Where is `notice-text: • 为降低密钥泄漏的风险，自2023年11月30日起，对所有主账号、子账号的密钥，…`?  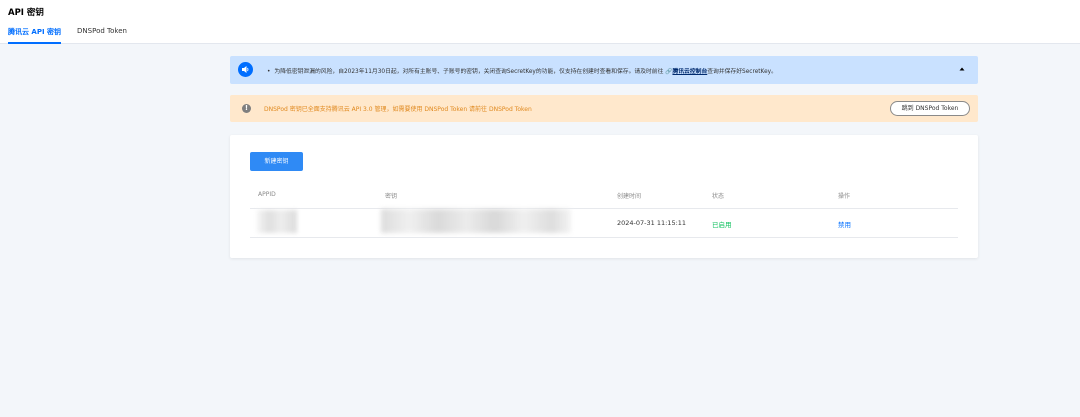 notice-text: • 为降低密钥泄漏的风险，自2023年11月30日起，对所有主账号、子账号的密钥，… is located at coordinates (522, 70).